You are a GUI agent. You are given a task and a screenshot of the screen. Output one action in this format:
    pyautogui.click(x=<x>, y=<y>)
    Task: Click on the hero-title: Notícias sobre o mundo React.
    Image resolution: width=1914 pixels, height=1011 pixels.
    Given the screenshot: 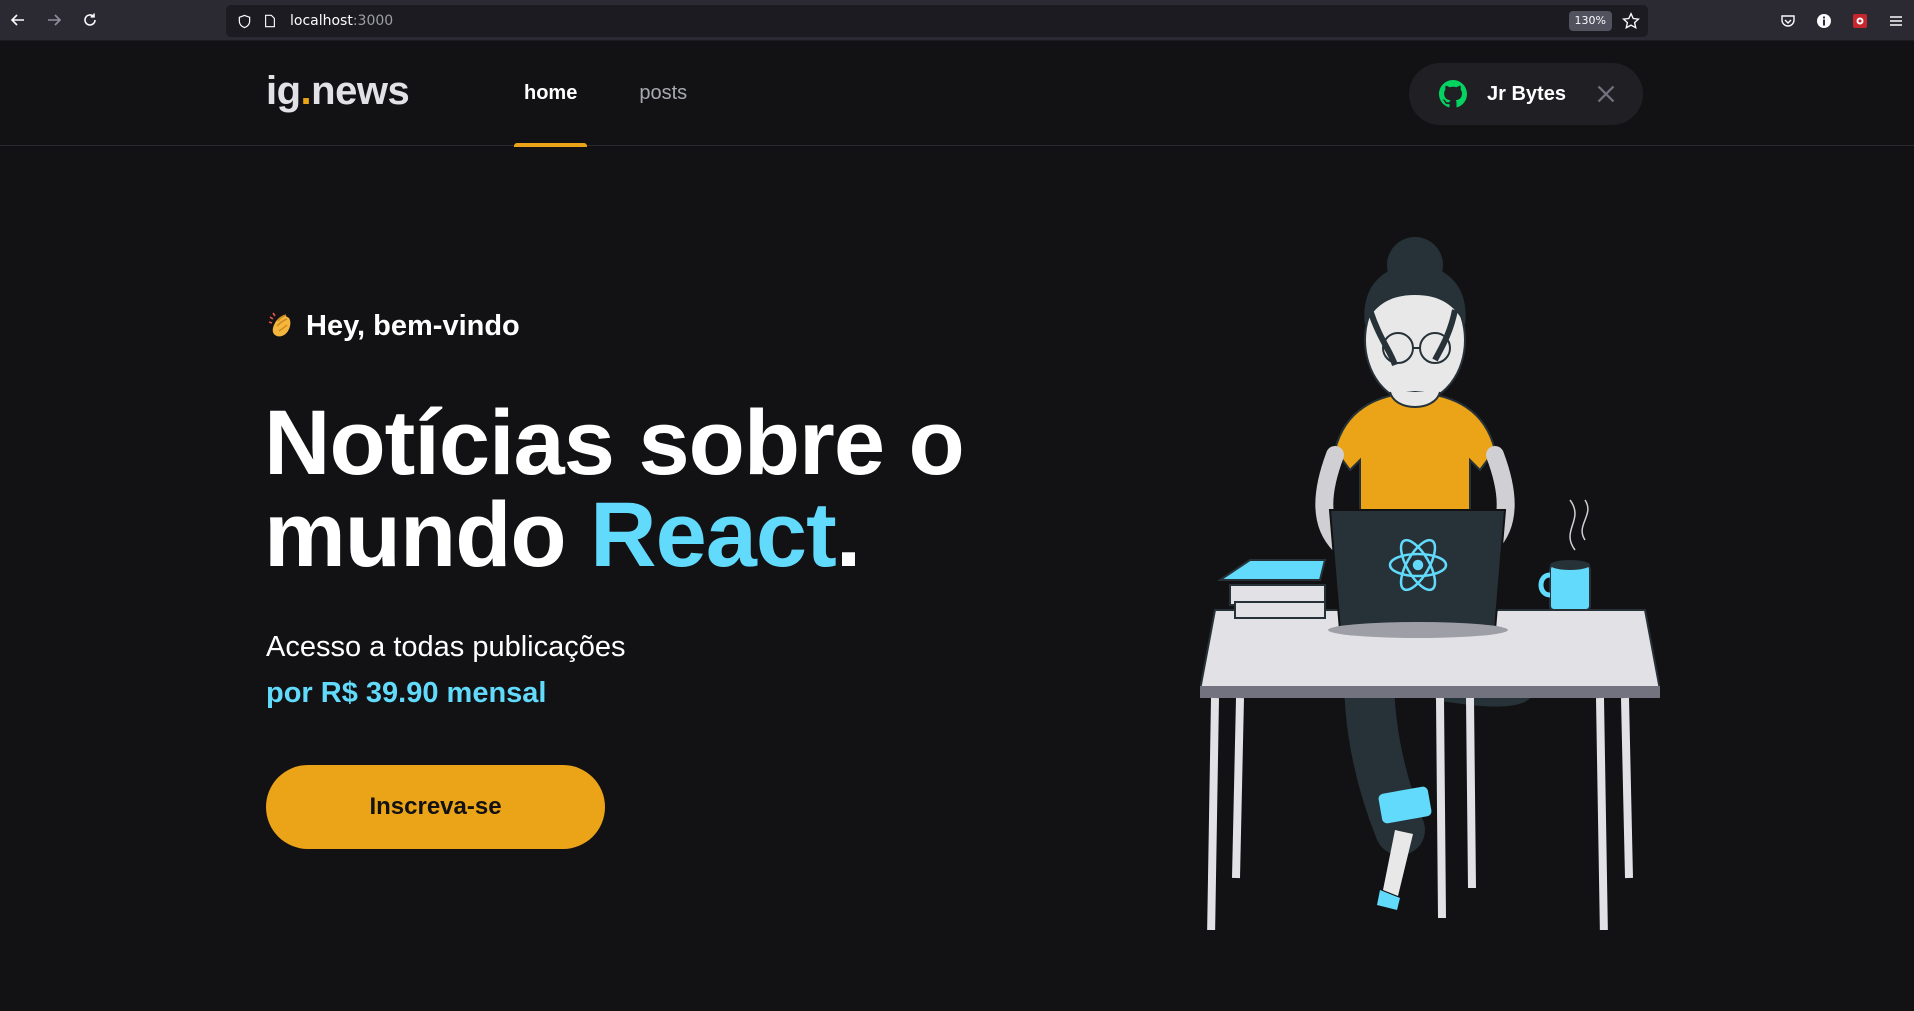 What is the action you would take?
    pyautogui.click(x=614, y=489)
    